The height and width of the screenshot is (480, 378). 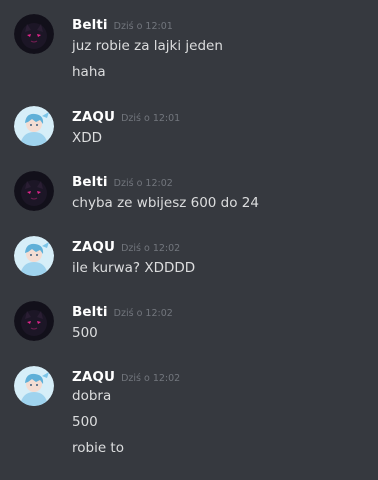 I want to click on message-text: ile kurwa? XDDDD, so click(x=134, y=268).